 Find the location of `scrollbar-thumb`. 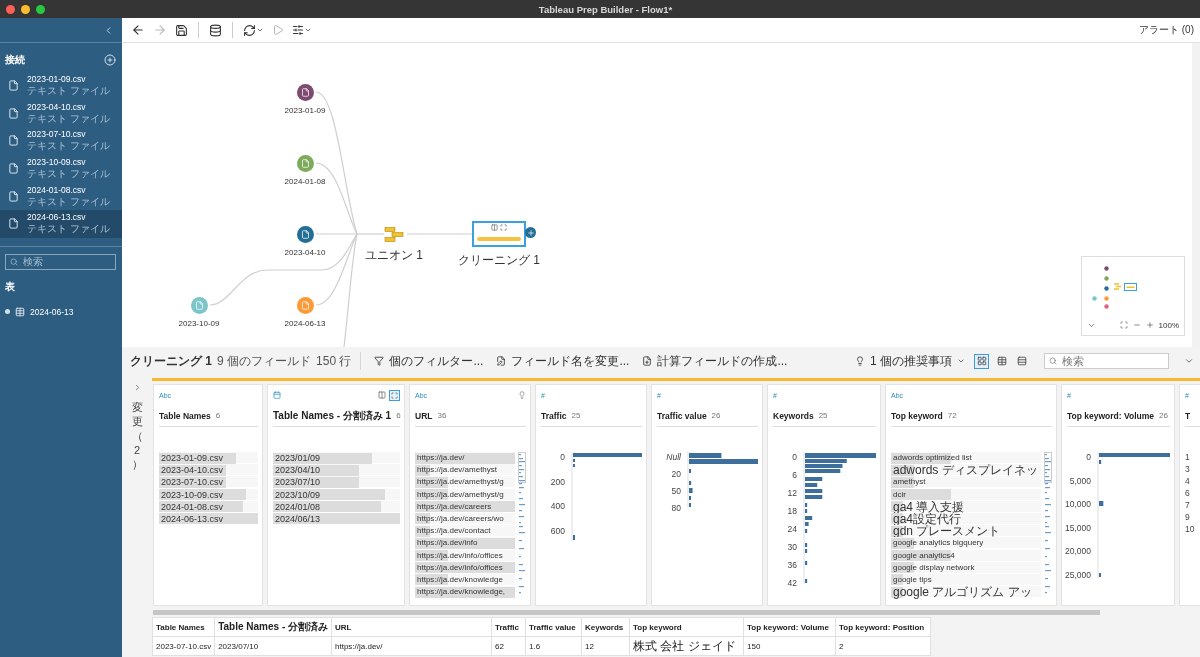

scrollbar-thumb is located at coordinates (626, 612).